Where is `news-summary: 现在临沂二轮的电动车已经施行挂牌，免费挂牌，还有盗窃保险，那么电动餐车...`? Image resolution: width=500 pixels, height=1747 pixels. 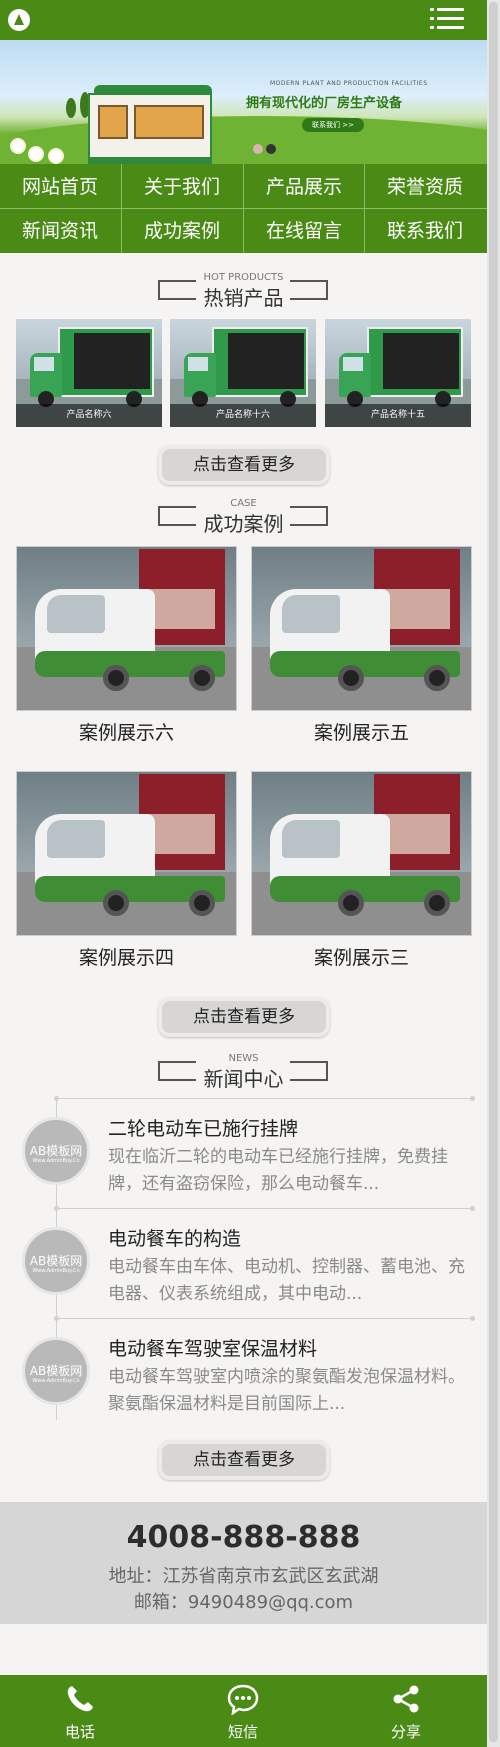 news-summary: 现在临沂二轮的电动车已经施行挂牌，免费挂牌，还有盗窃保险，那么电动餐车... is located at coordinates (278, 1170).